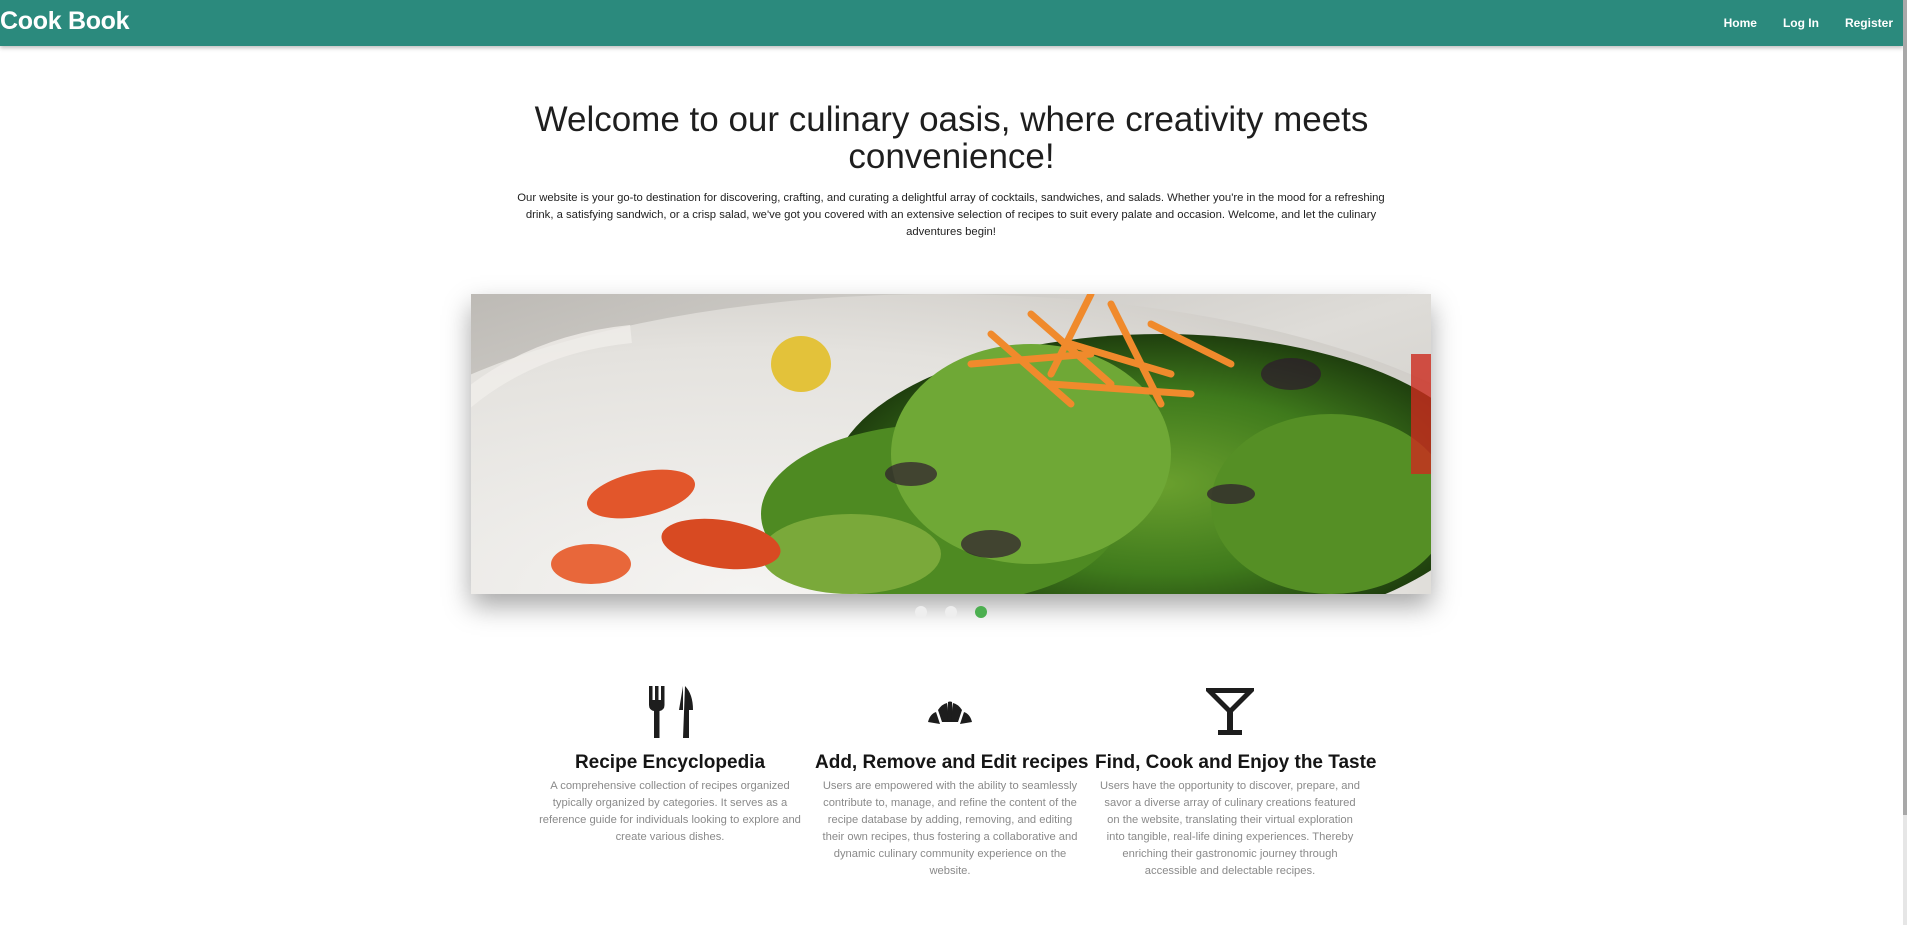 This screenshot has height=925, width=1907. What do you see at coordinates (1905, 407) in the screenshot?
I see `scrollbar-thumb` at bounding box center [1905, 407].